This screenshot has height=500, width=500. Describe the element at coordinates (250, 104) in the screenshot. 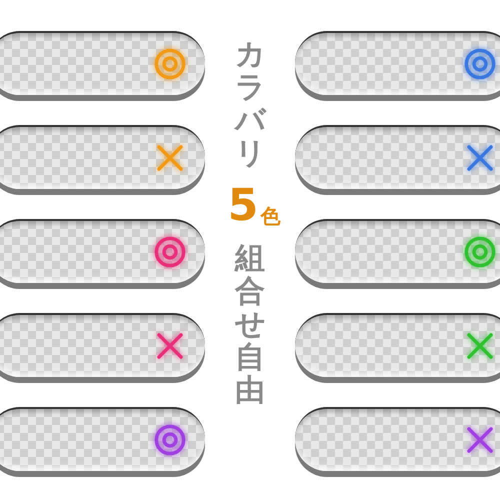

I see `vertical-caption: カラバリ` at that location.